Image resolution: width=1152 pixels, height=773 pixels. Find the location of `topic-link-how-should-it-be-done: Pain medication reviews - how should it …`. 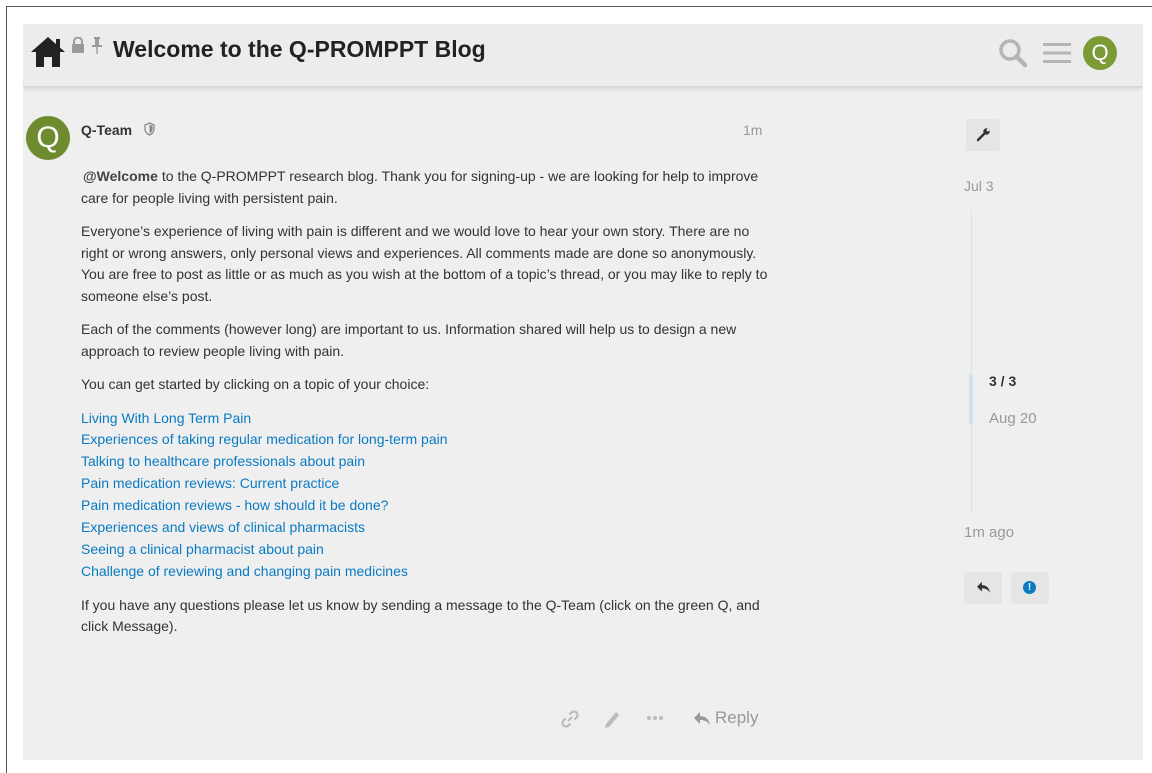

topic-link-how-should-it-be-done: Pain medication reviews - how should it … is located at coordinates (426, 506).